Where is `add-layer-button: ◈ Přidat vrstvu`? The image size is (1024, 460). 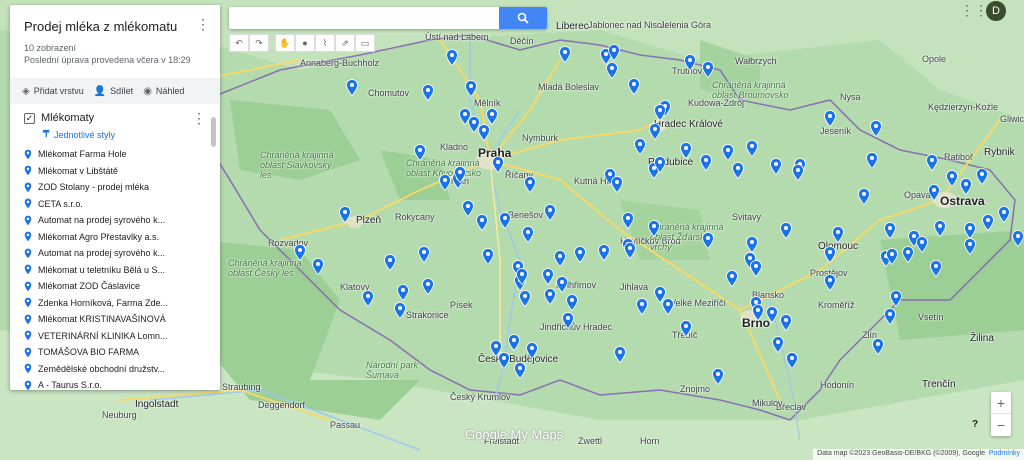 add-layer-button: ◈ Přidat vrstvu is located at coordinates (53, 91).